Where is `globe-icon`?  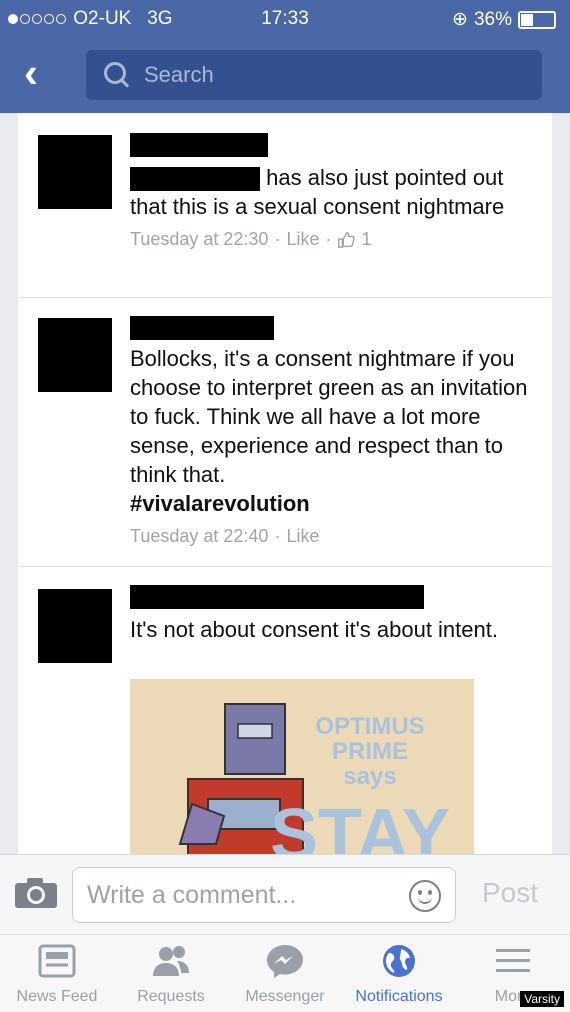 globe-icon is located at coordinates (399, 961).